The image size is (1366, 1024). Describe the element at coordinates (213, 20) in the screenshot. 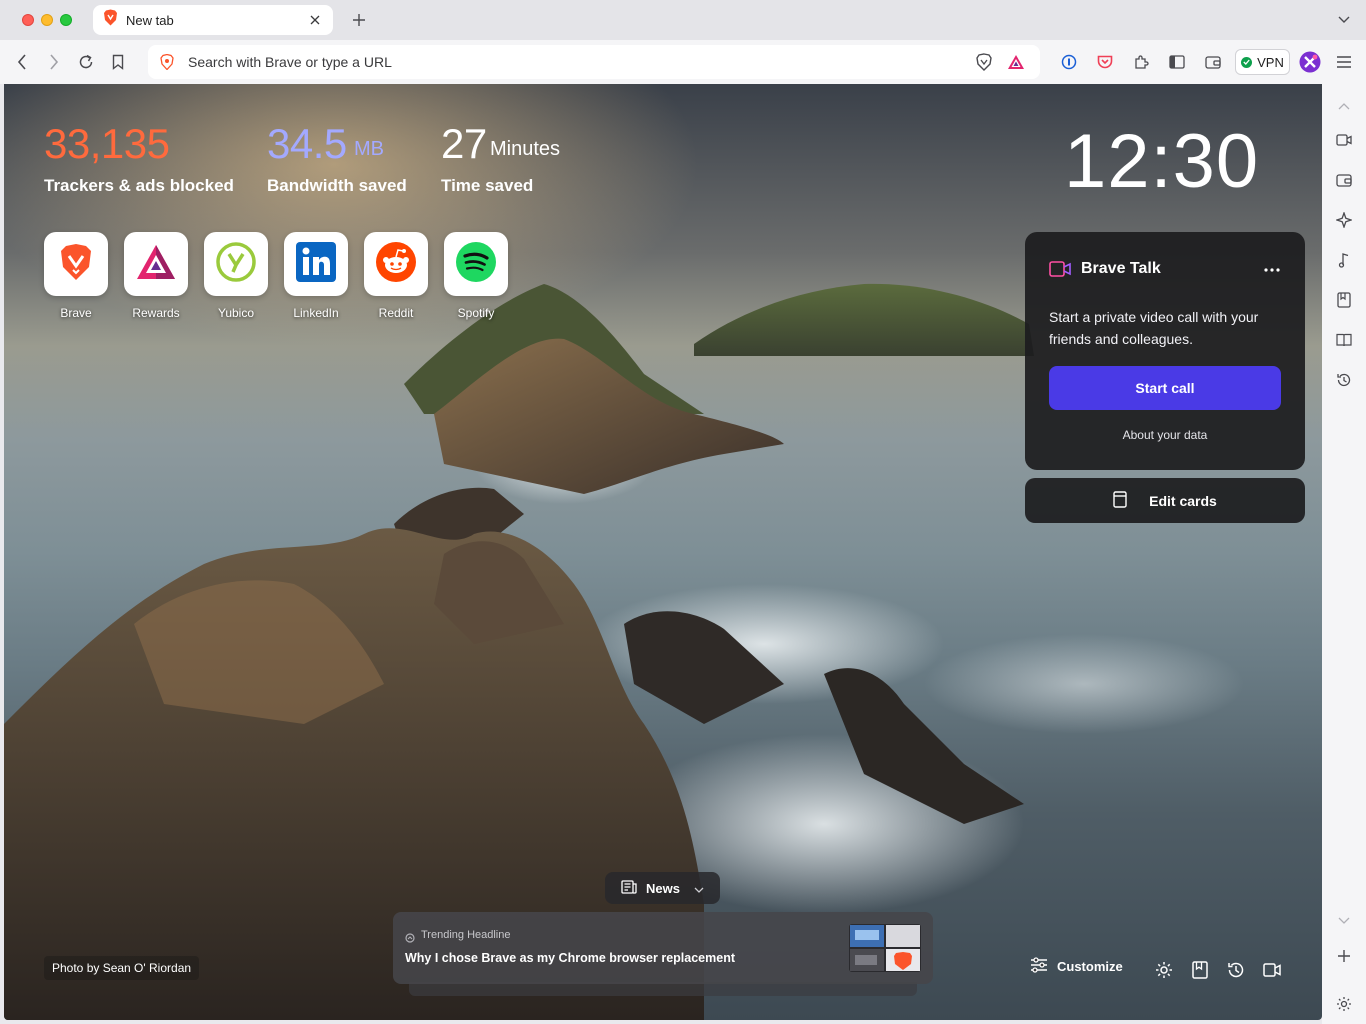

I see `tab-new-tab: New tab` at that location.